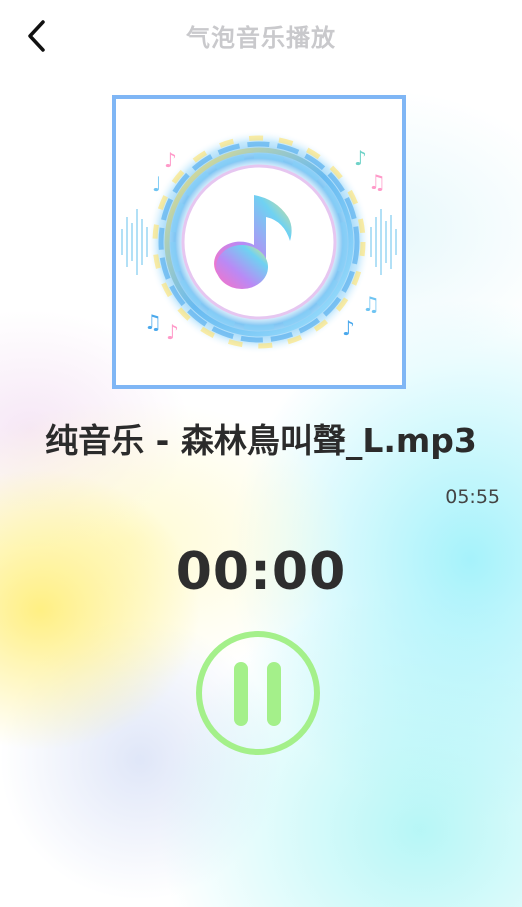 The height and width of the screenshot is (907, 522). Describe the element at coordinates (472, 497) in the screenshot. I see `total-duration: 05:55` at that location.